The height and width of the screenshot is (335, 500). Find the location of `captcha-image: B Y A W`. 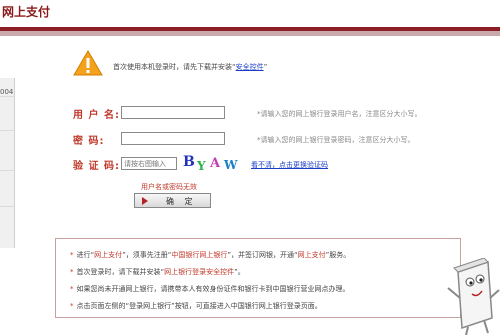

captcha-image: B Y A W is located at coordinates (211, 164).